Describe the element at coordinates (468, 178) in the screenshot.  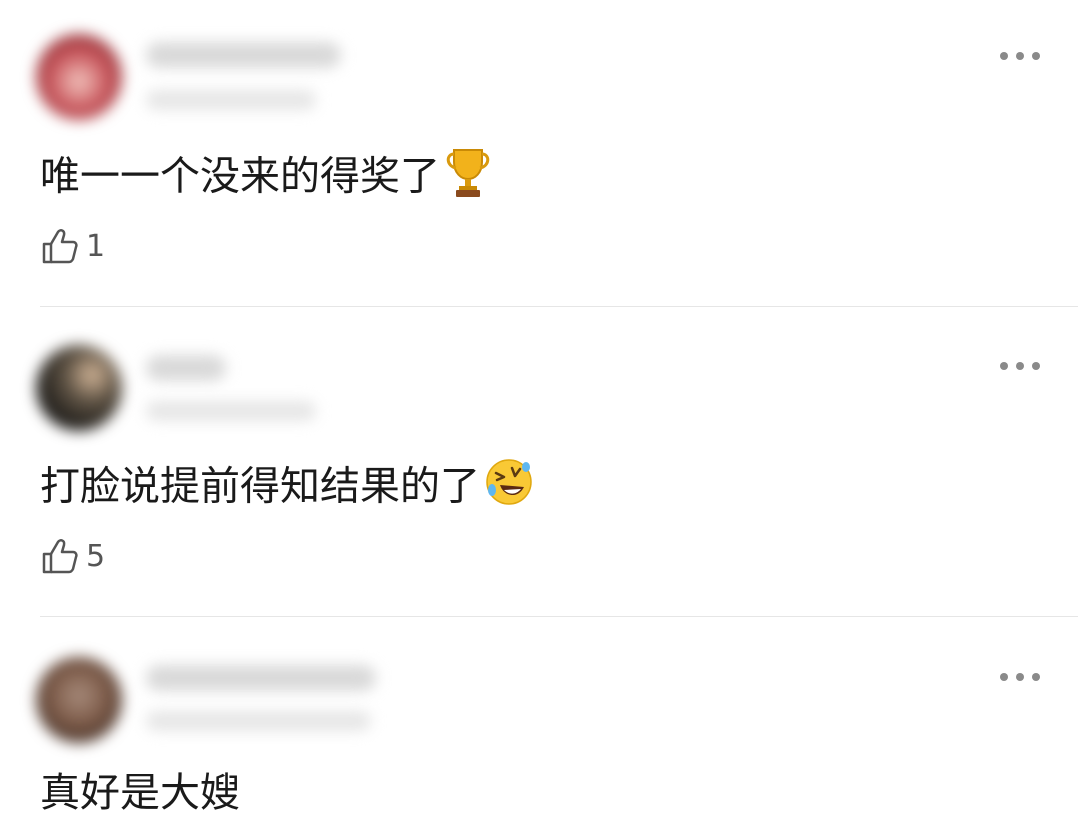
I see `trophy-icon` at that location.